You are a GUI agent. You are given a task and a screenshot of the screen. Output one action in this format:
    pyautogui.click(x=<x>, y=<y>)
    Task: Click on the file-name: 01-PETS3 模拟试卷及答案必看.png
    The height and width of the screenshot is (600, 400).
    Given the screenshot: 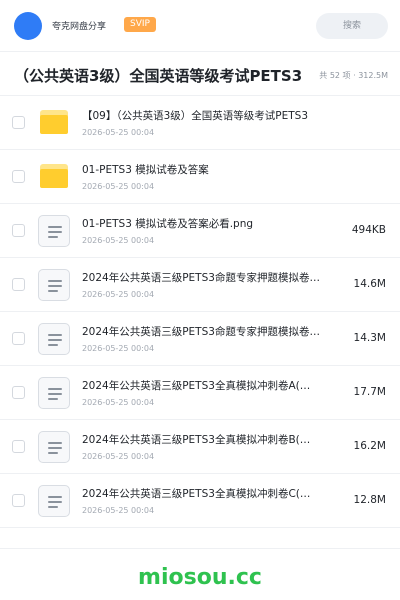 What is the action you would take?
    pyautogui.click(x=207, y=223)
    